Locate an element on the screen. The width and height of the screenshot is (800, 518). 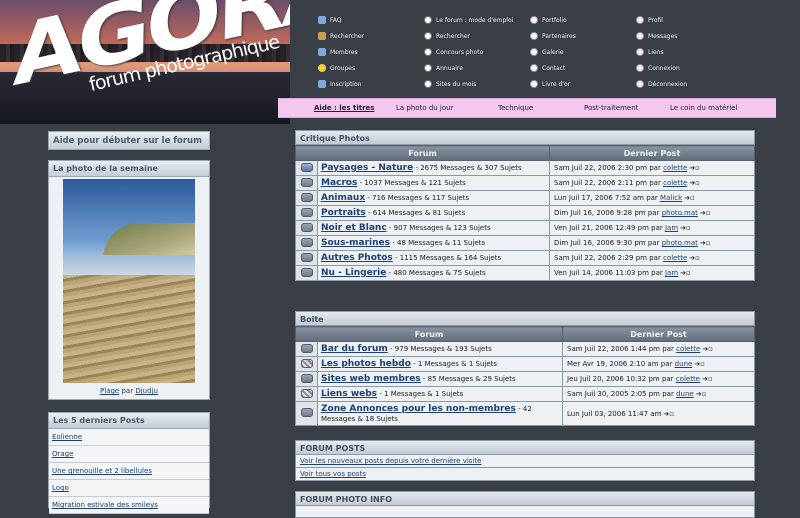
forum-name-link: Nu - Lingerie is located at coordinates (353, 273).